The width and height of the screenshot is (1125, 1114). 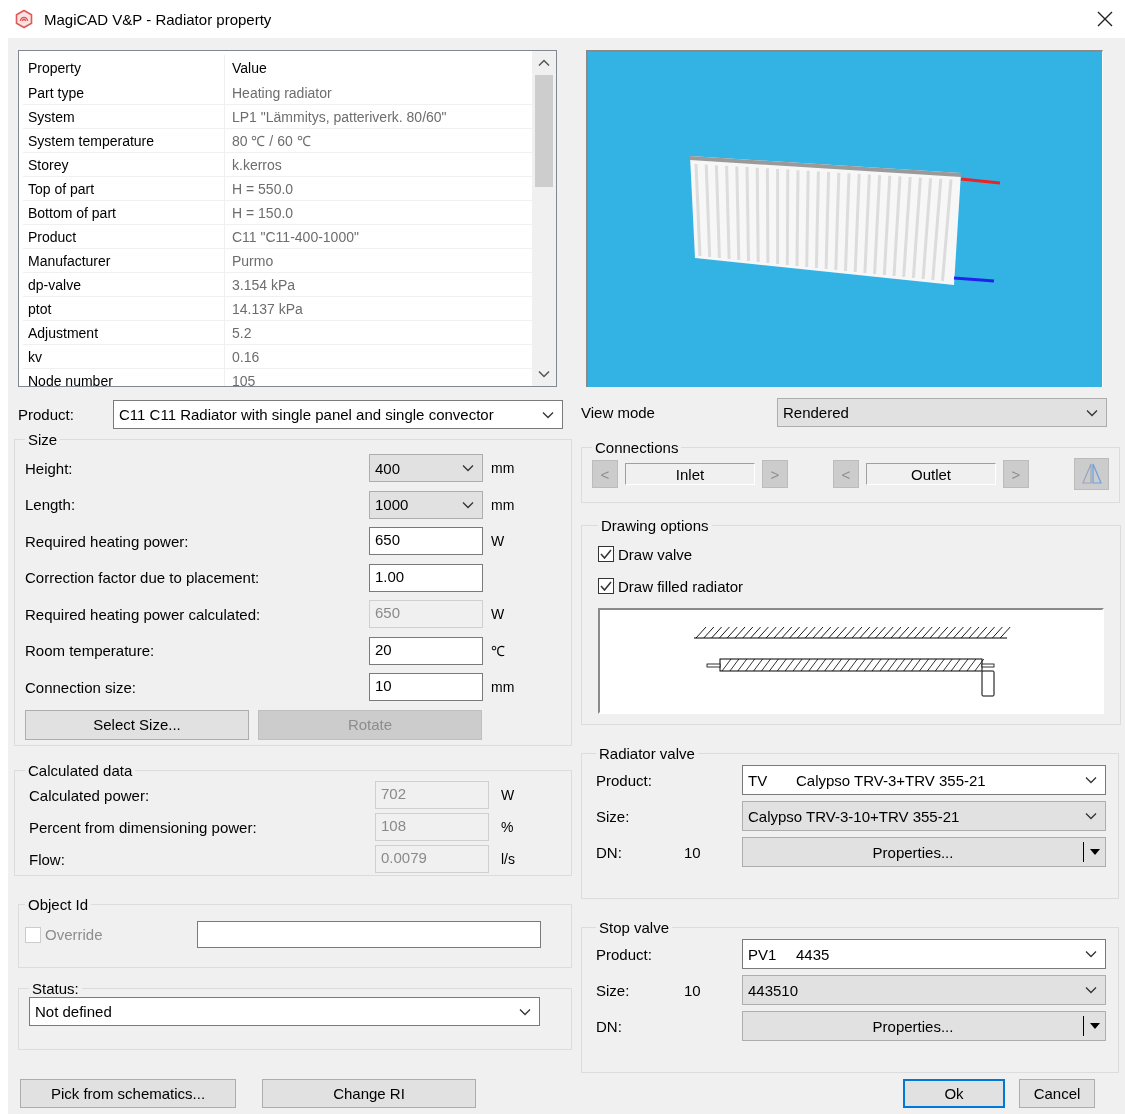 I want to click on checkbox-label: Draw valve, so click(x=655, y=554).